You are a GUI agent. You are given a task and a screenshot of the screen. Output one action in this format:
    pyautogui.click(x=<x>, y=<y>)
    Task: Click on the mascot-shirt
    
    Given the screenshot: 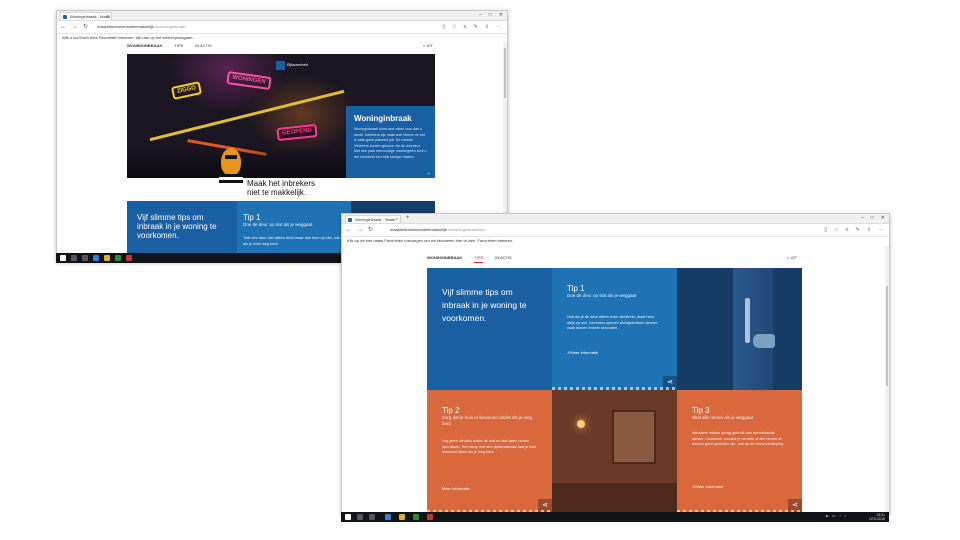 What is the action you would take?
    pyautogui.click(x=231, y=180)
    